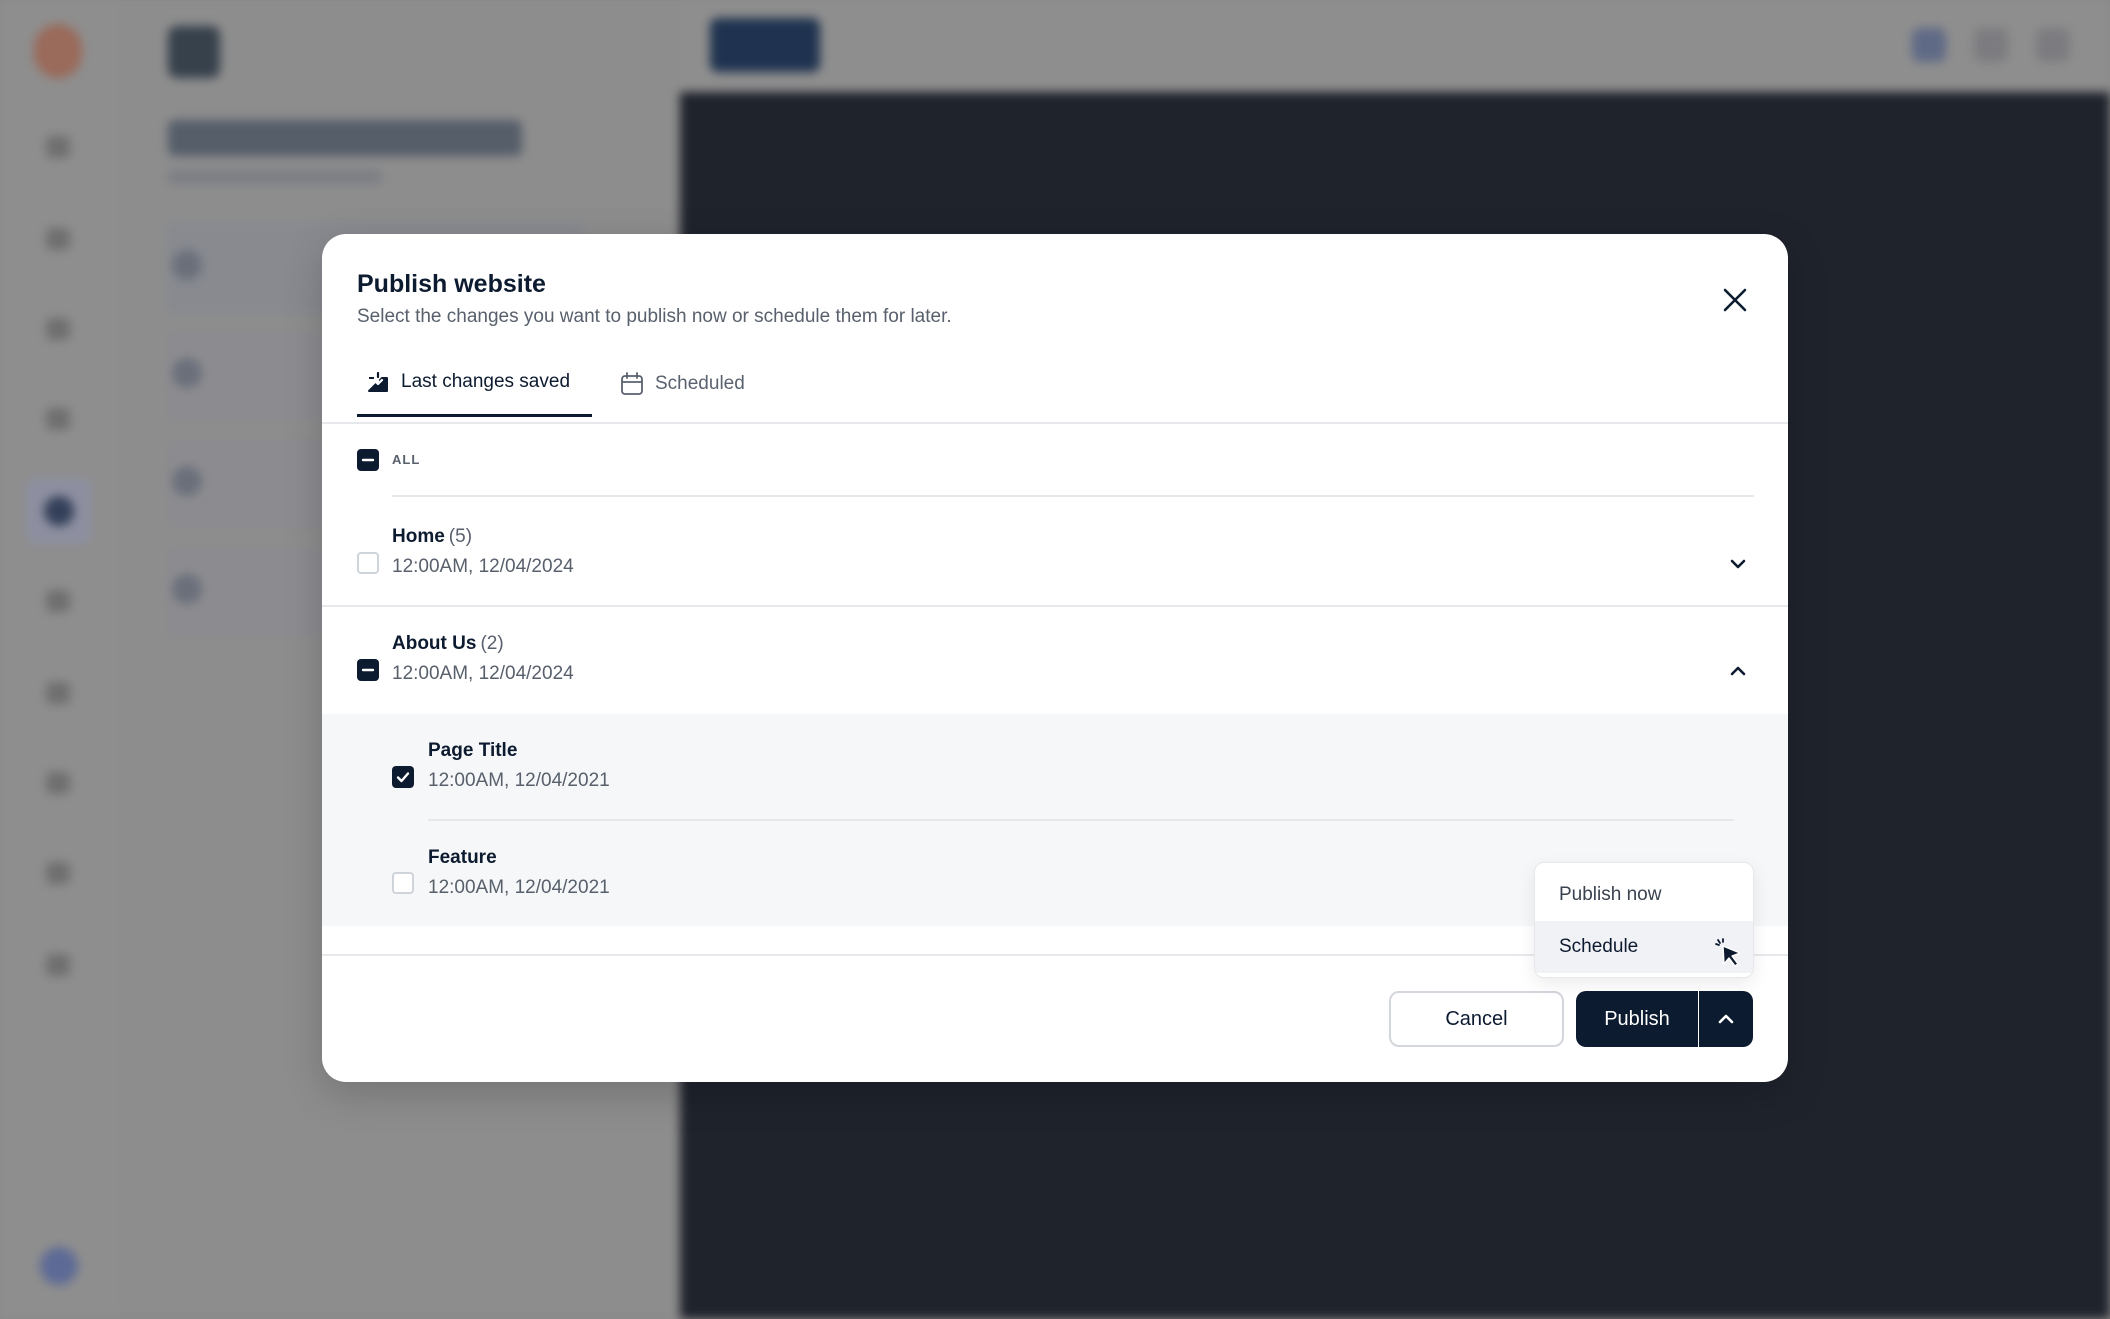 The width and height of the screenshot is (2110, 1319). I want to click on collapse-about-us-button, so click(1738, 671).